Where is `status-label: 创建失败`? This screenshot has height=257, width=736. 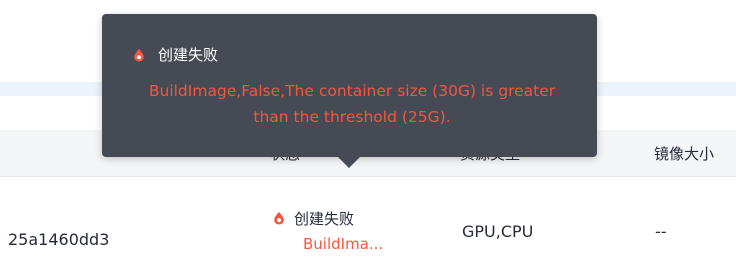 status-label: 创建失败 is located at coordinates (324, 218).